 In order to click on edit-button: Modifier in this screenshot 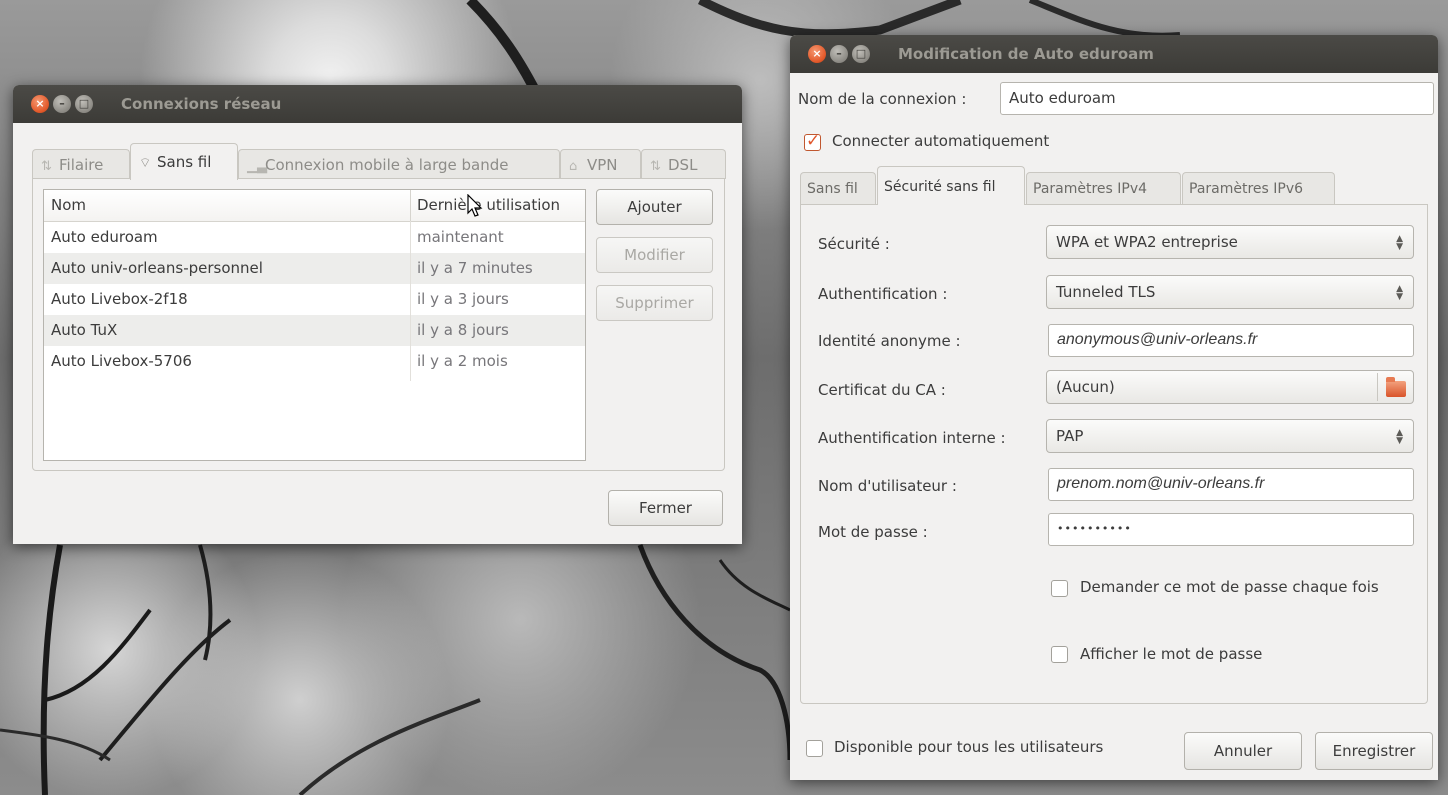, I will do `click(654, 255)`.